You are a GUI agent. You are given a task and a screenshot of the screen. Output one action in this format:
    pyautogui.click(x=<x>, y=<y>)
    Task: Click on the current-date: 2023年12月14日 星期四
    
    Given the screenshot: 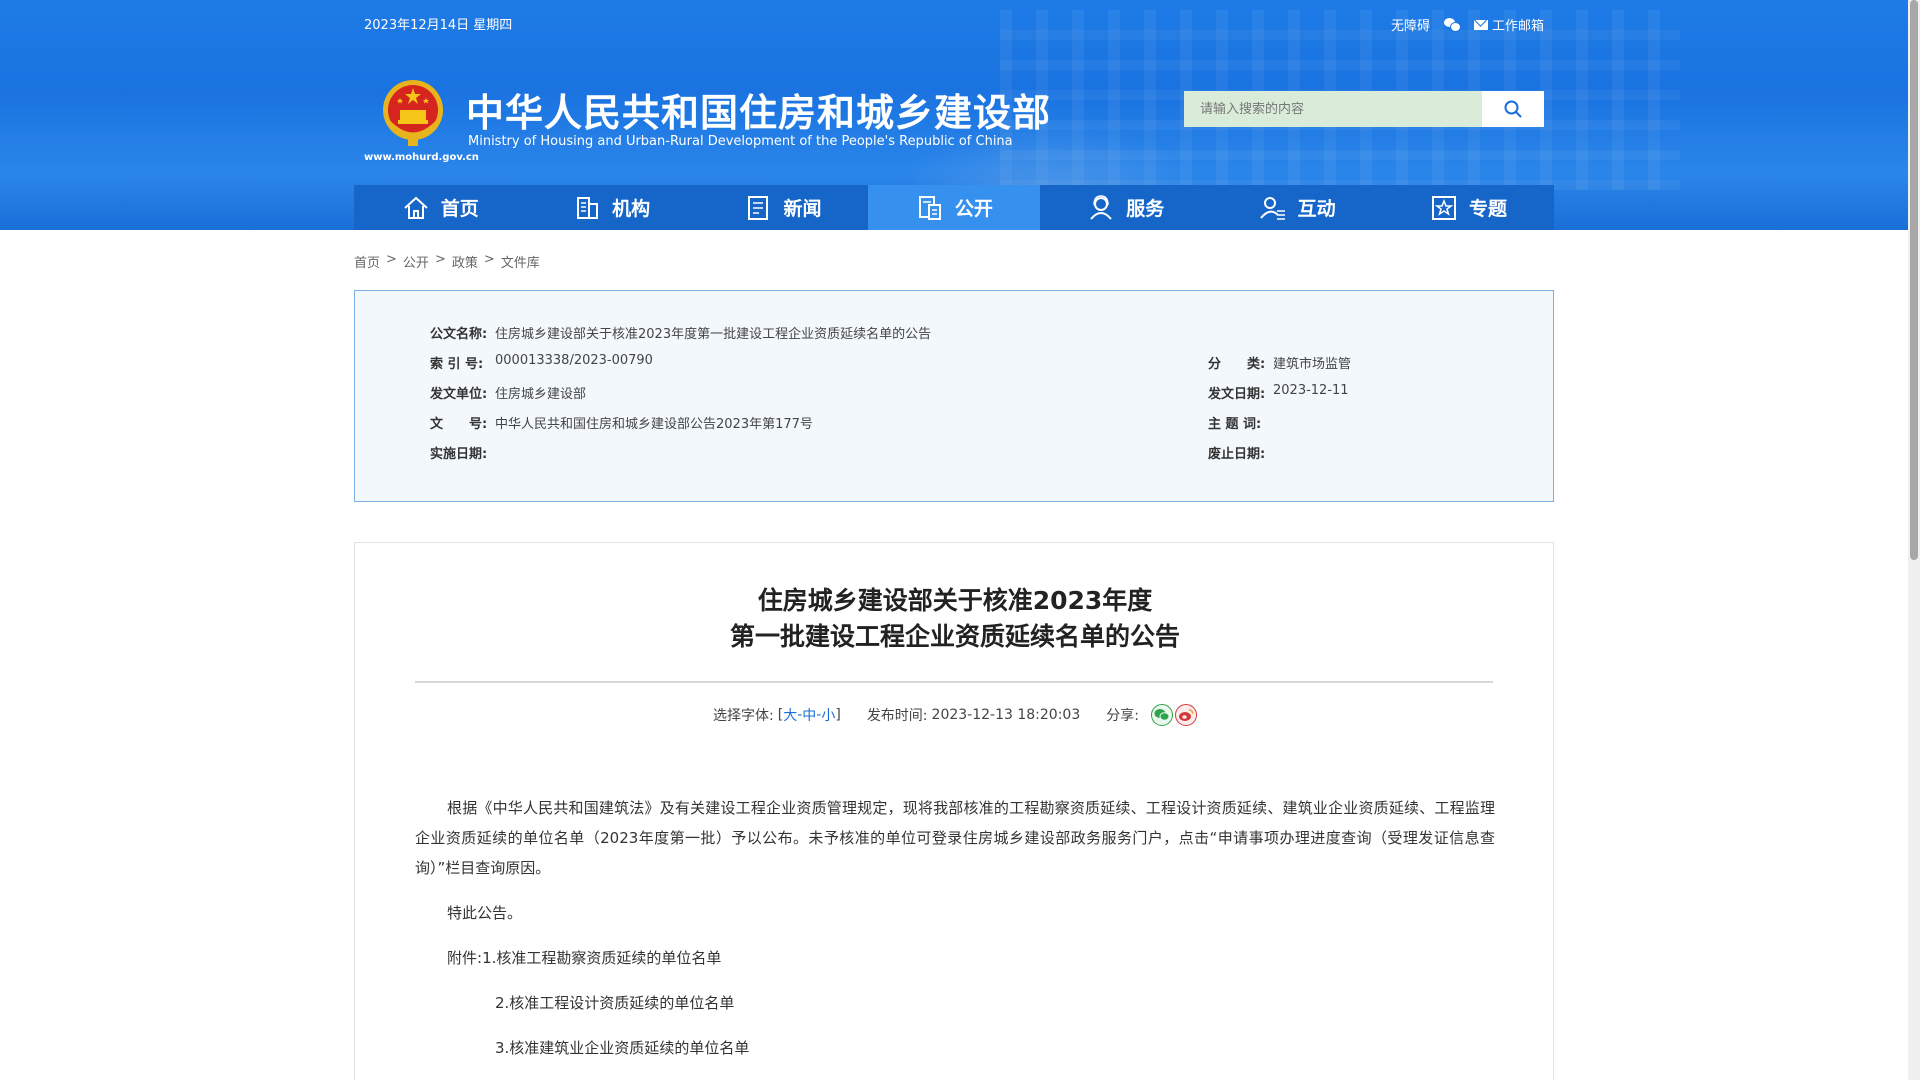 What is the action you would take?
    pyautogui.click(x=438, y=25)
    